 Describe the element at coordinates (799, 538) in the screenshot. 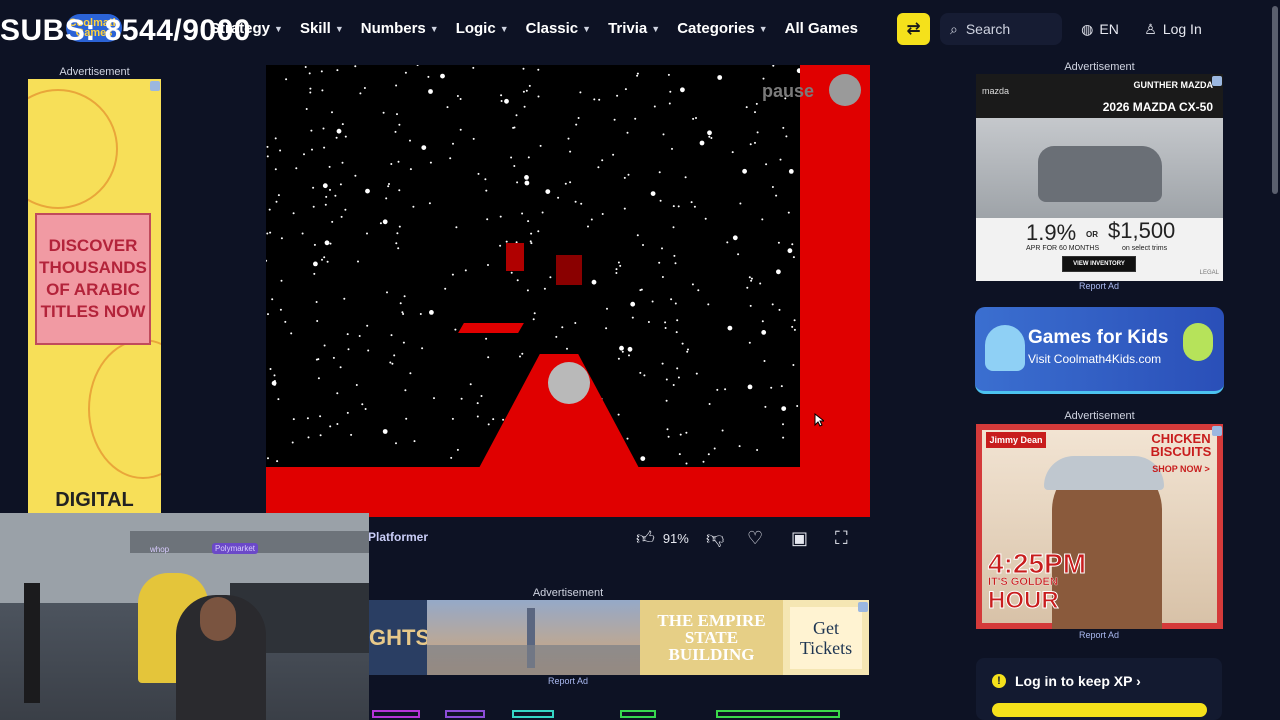

I see `screenshot-button: ▣` at that location.